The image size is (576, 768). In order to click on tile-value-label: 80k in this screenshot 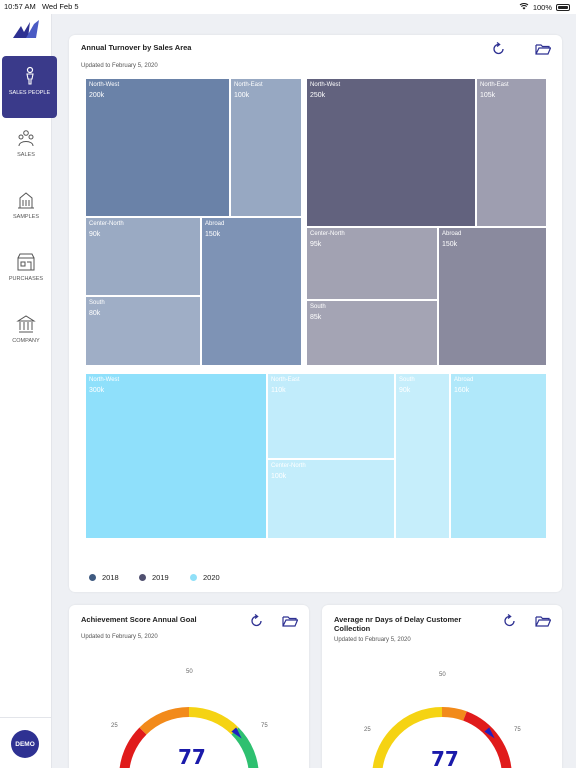, I will do `click(95, 313)`.